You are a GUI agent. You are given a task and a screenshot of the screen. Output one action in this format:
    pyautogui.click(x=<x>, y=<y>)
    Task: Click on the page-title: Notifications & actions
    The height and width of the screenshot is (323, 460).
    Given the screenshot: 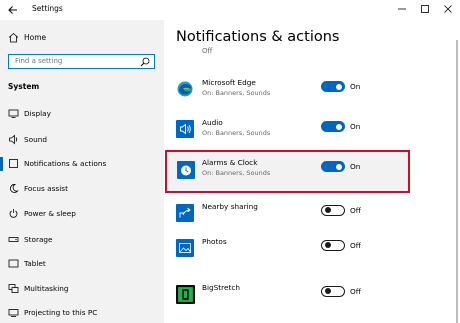 What is the action you would take?
    pyautogui.click(x=258, y=37)
    